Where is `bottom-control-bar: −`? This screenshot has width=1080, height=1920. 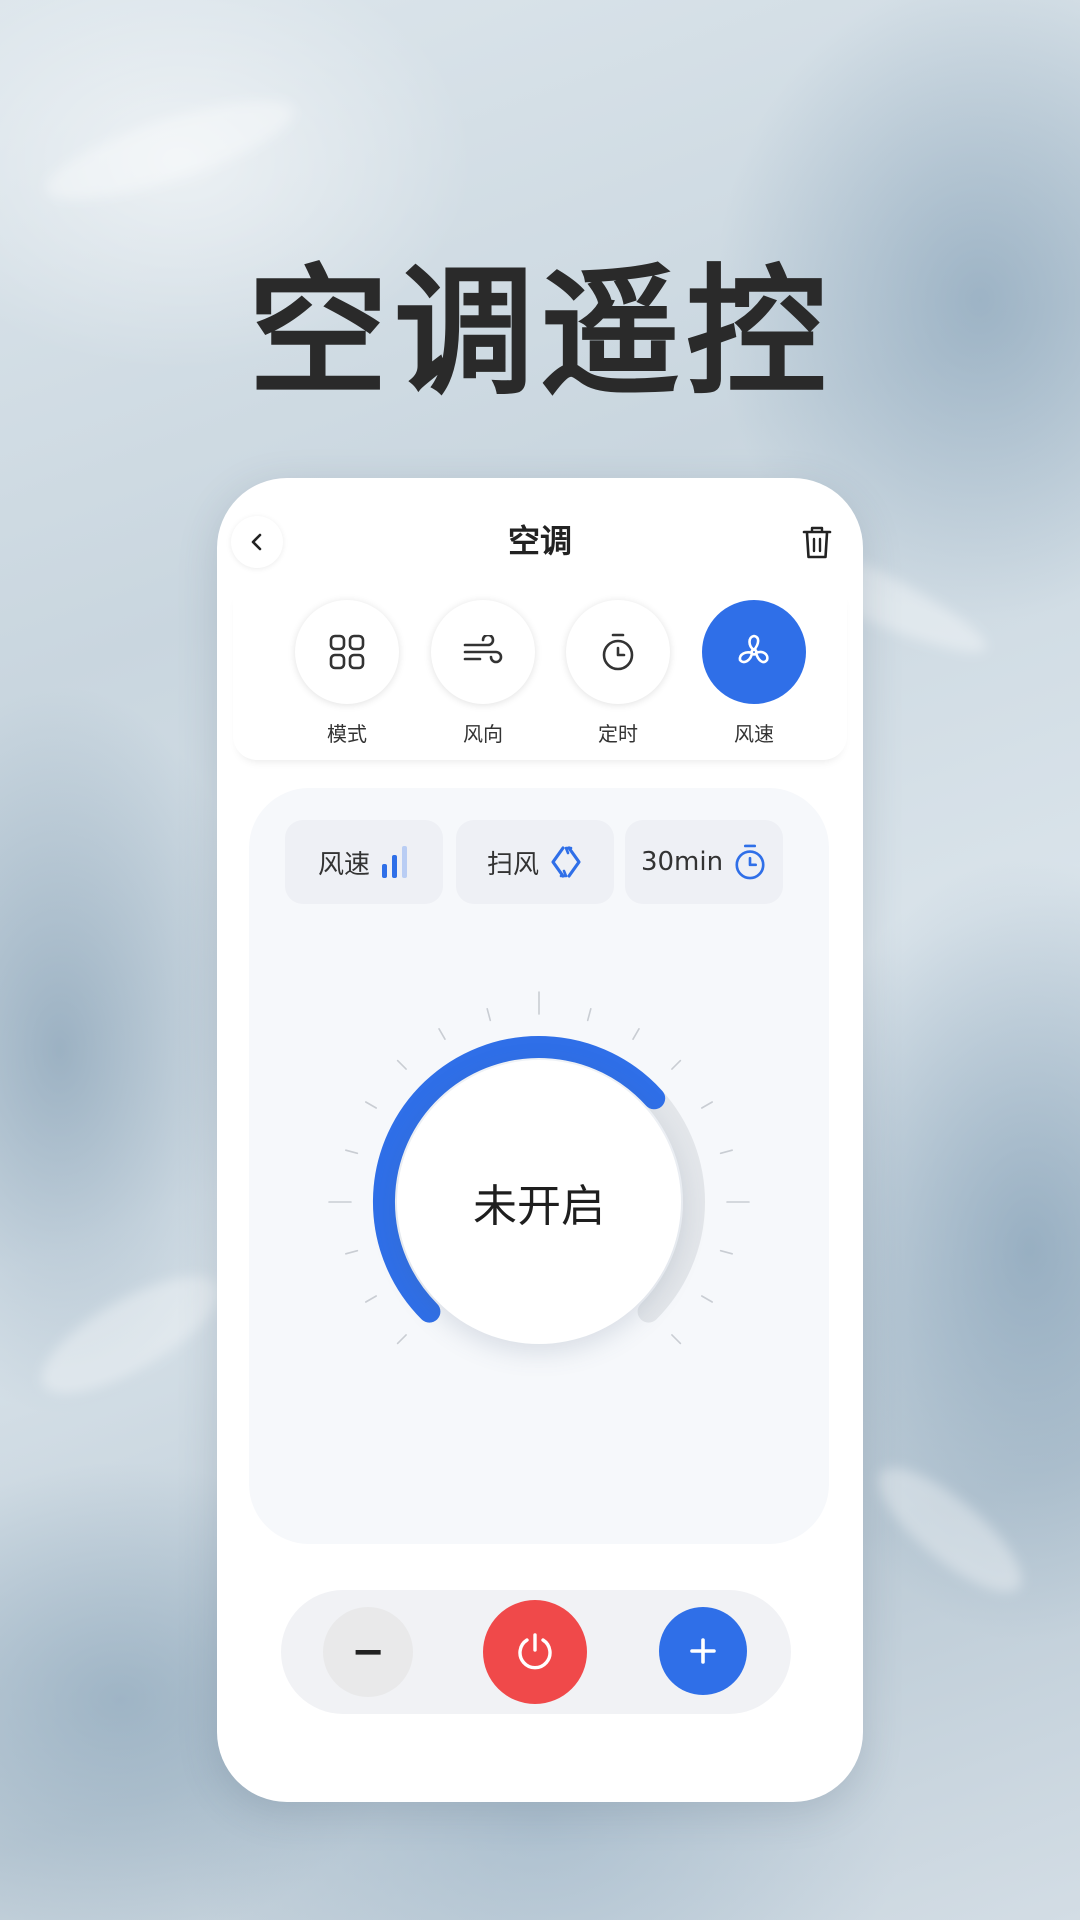 bottom-control-bar: − is located at coordinates (536, 1652).